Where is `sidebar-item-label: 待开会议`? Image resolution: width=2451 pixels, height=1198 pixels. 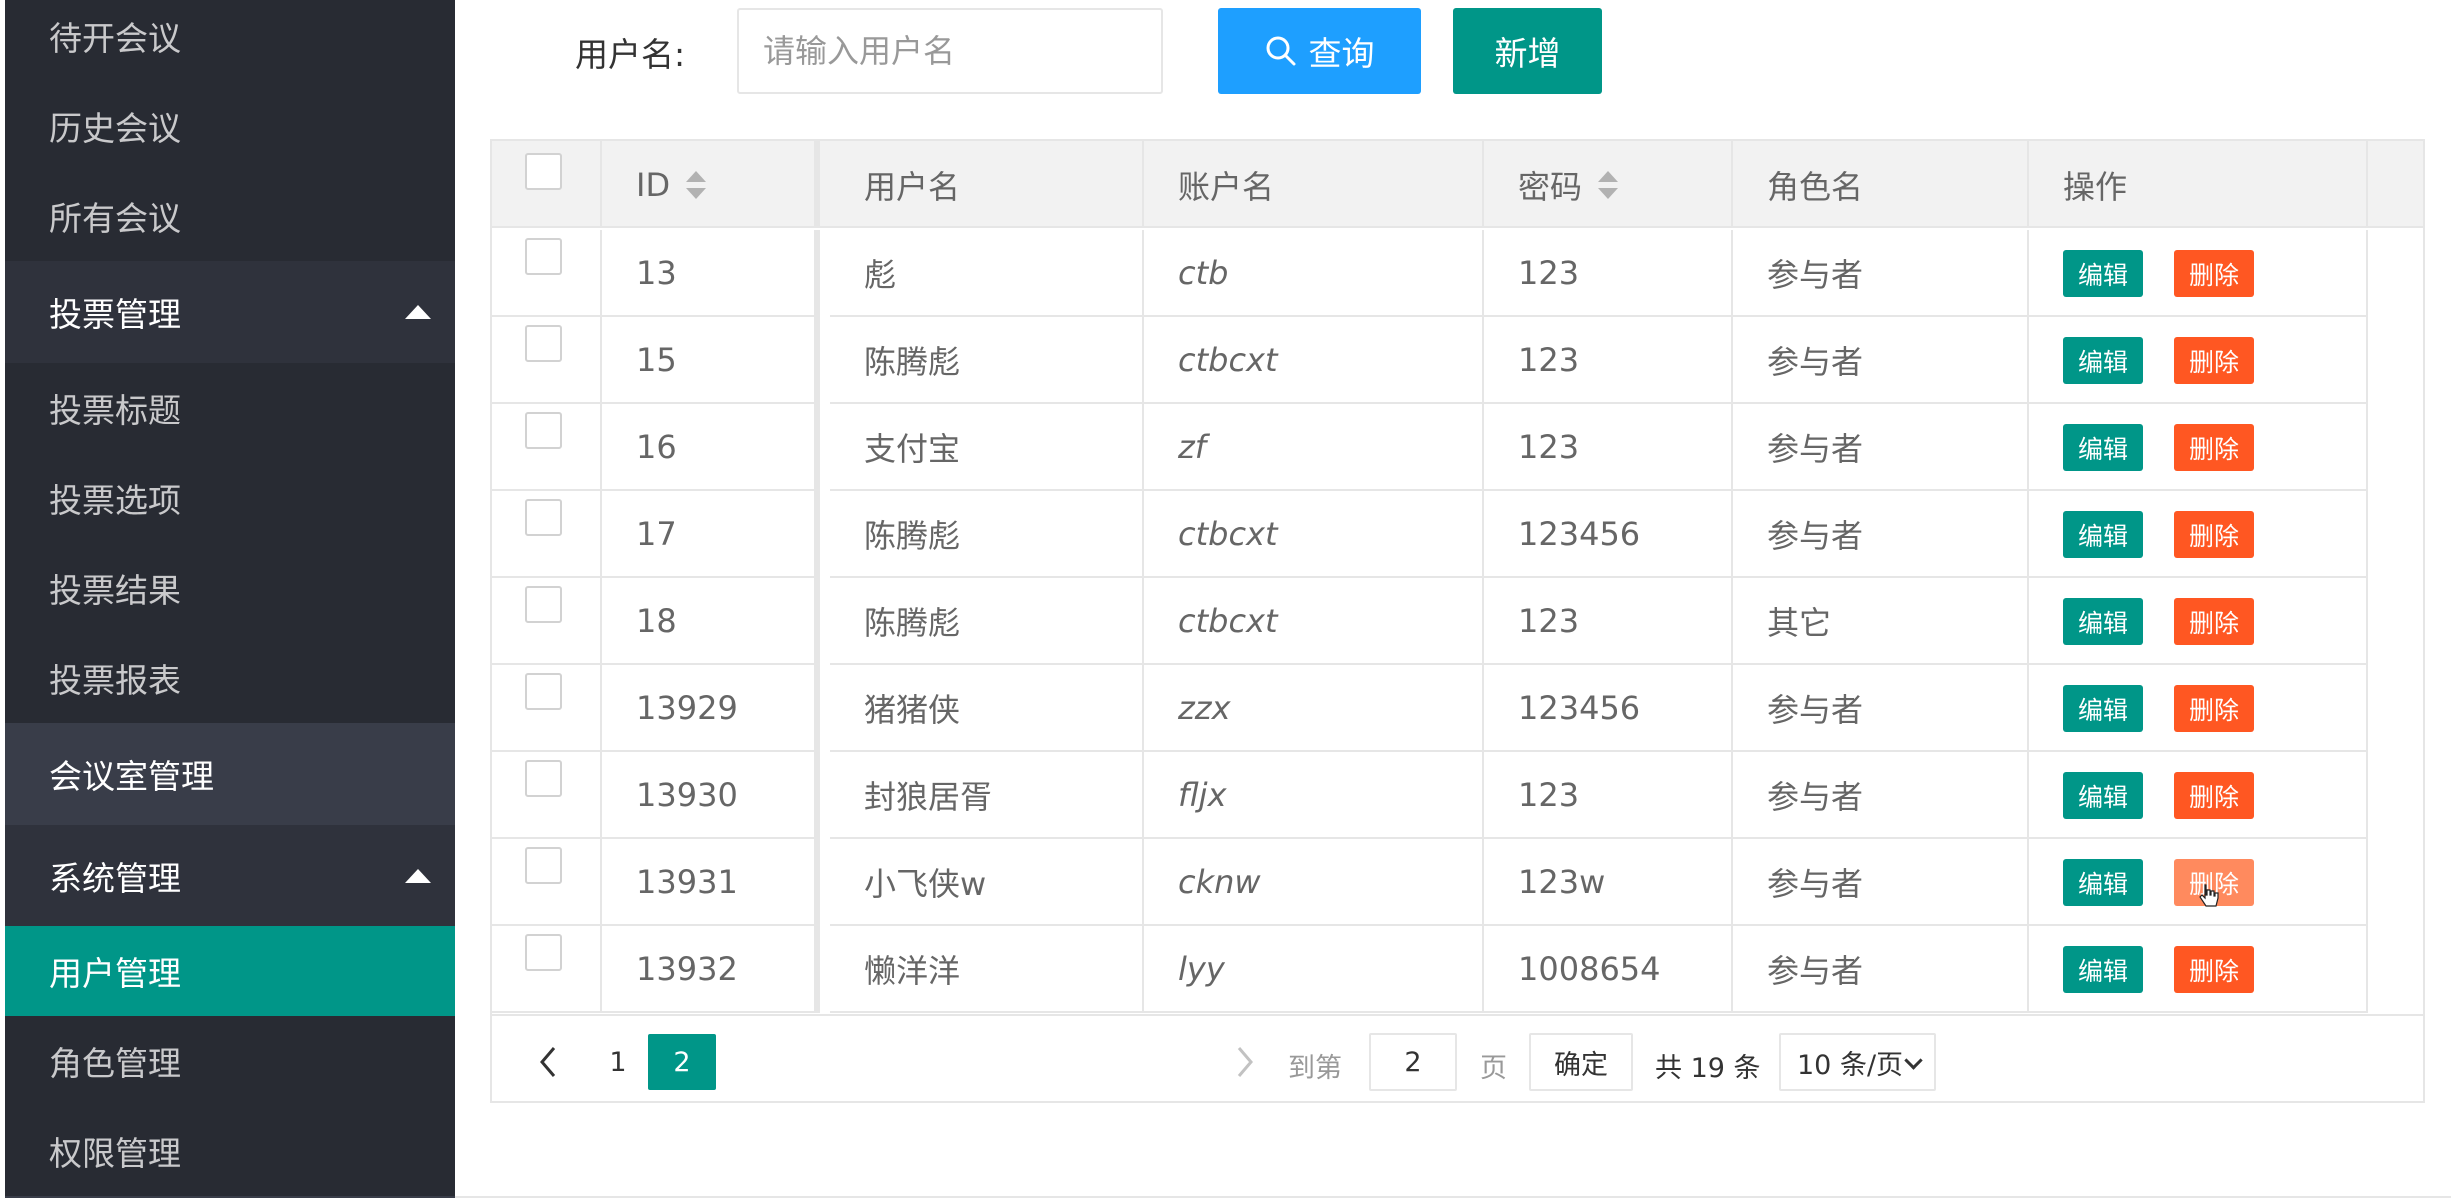 sidebar-item-label: 待开会议 is located at coordinates (115, 38).